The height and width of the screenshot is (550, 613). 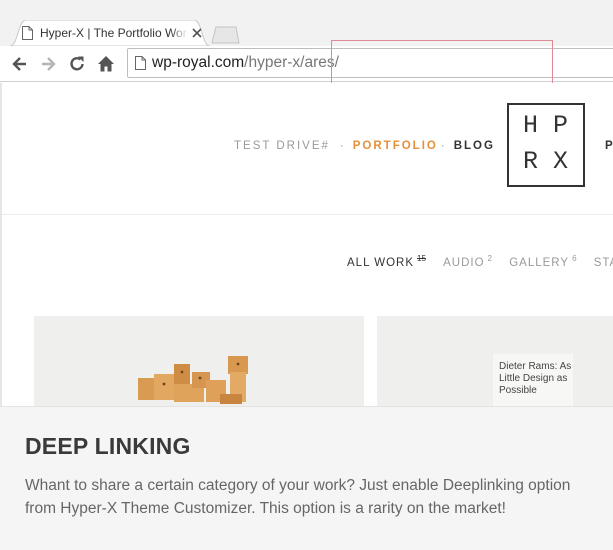 What do you see at coordinates (531, 161) in the screenshot?
I see `logo-letter: R` at bounding box center [531, 161].